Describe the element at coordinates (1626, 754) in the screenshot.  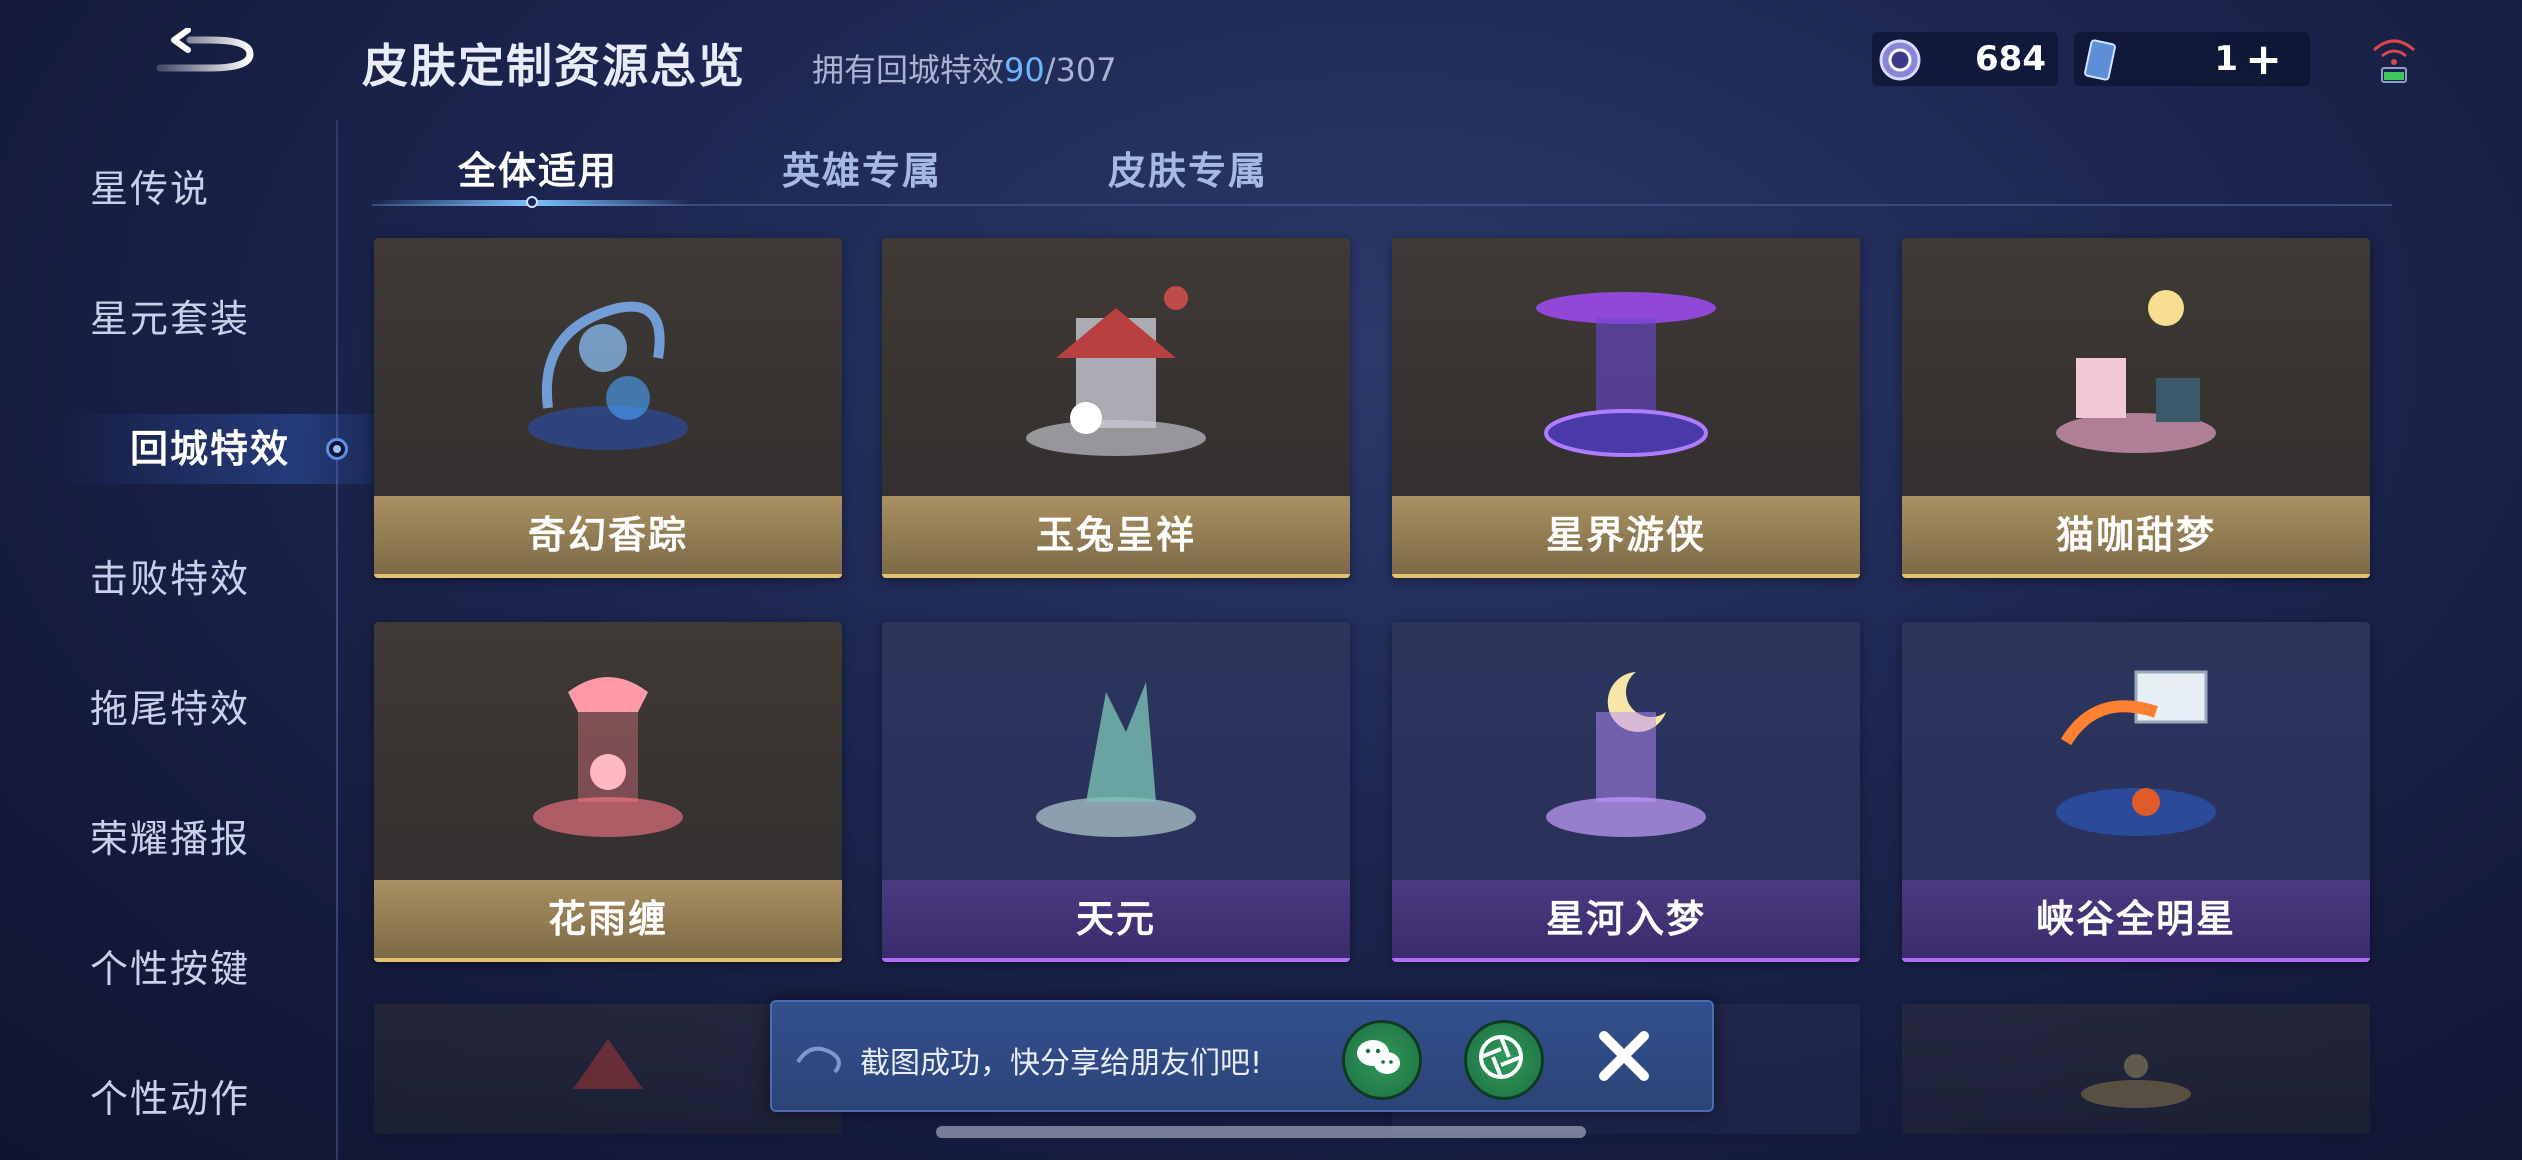
I see `galaxy-dream-icon` at that location.